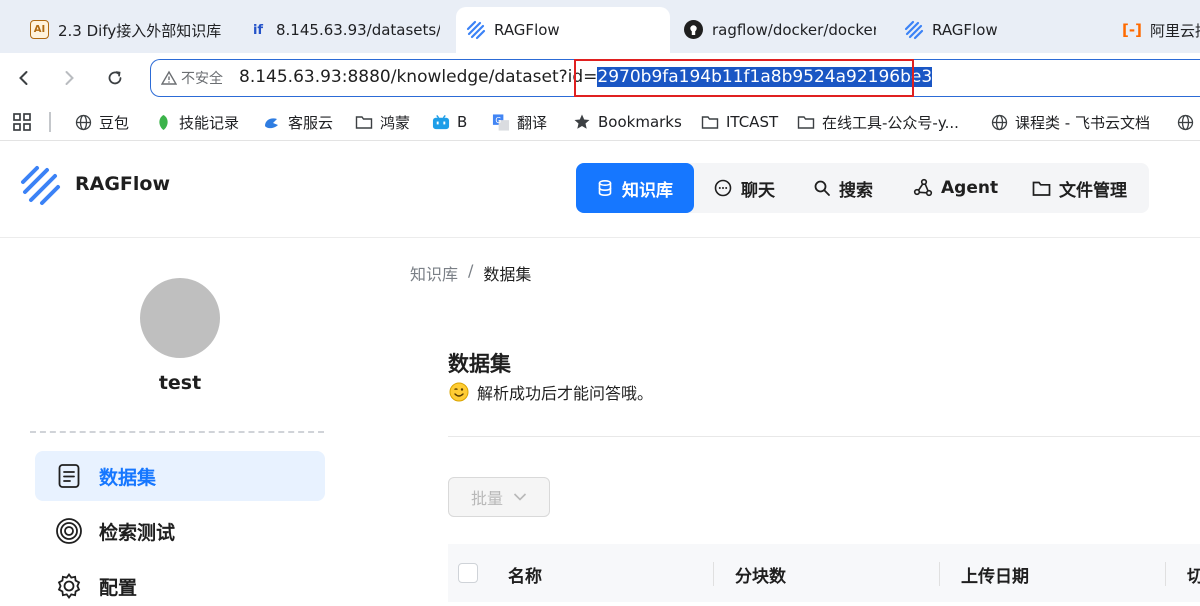  I want to click on forward-button, so click(69, 78).